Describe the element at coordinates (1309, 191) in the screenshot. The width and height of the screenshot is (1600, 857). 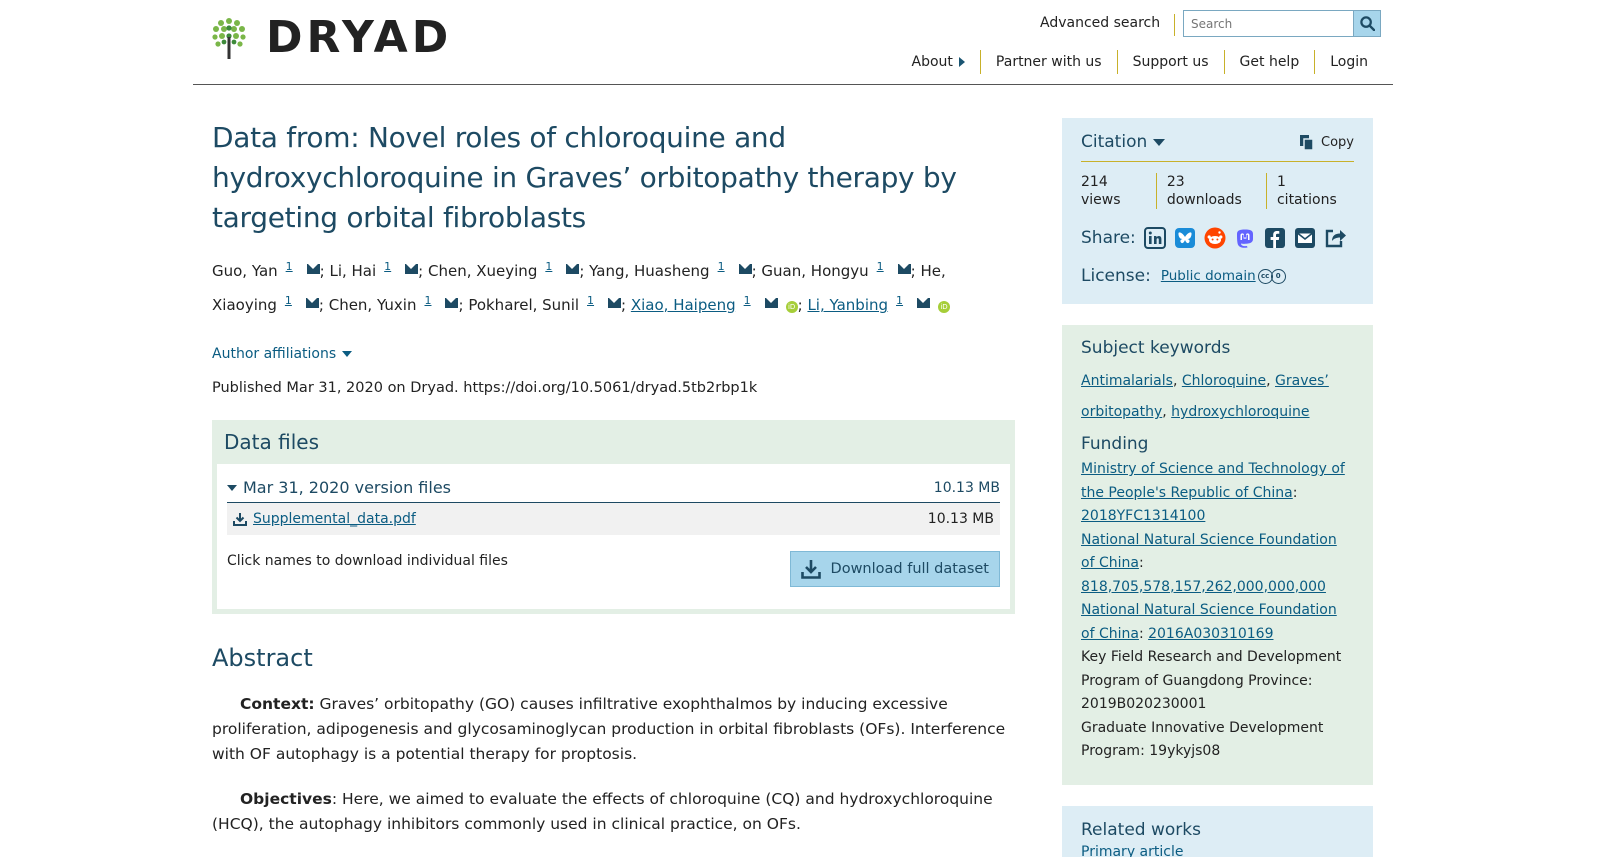
I see `citations-count: 1 citations` at that location.